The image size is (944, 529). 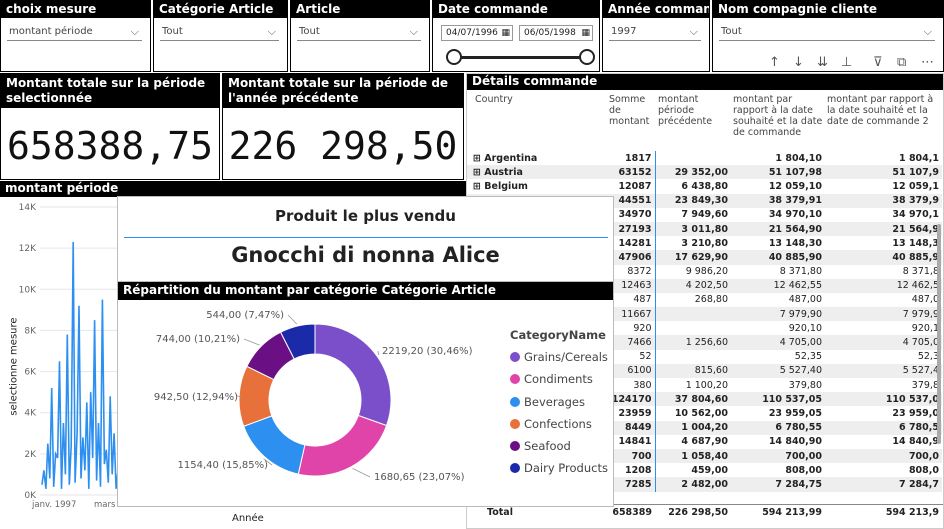 I want to click on value-cell: 7 284,75, so click(x=778, y=484).